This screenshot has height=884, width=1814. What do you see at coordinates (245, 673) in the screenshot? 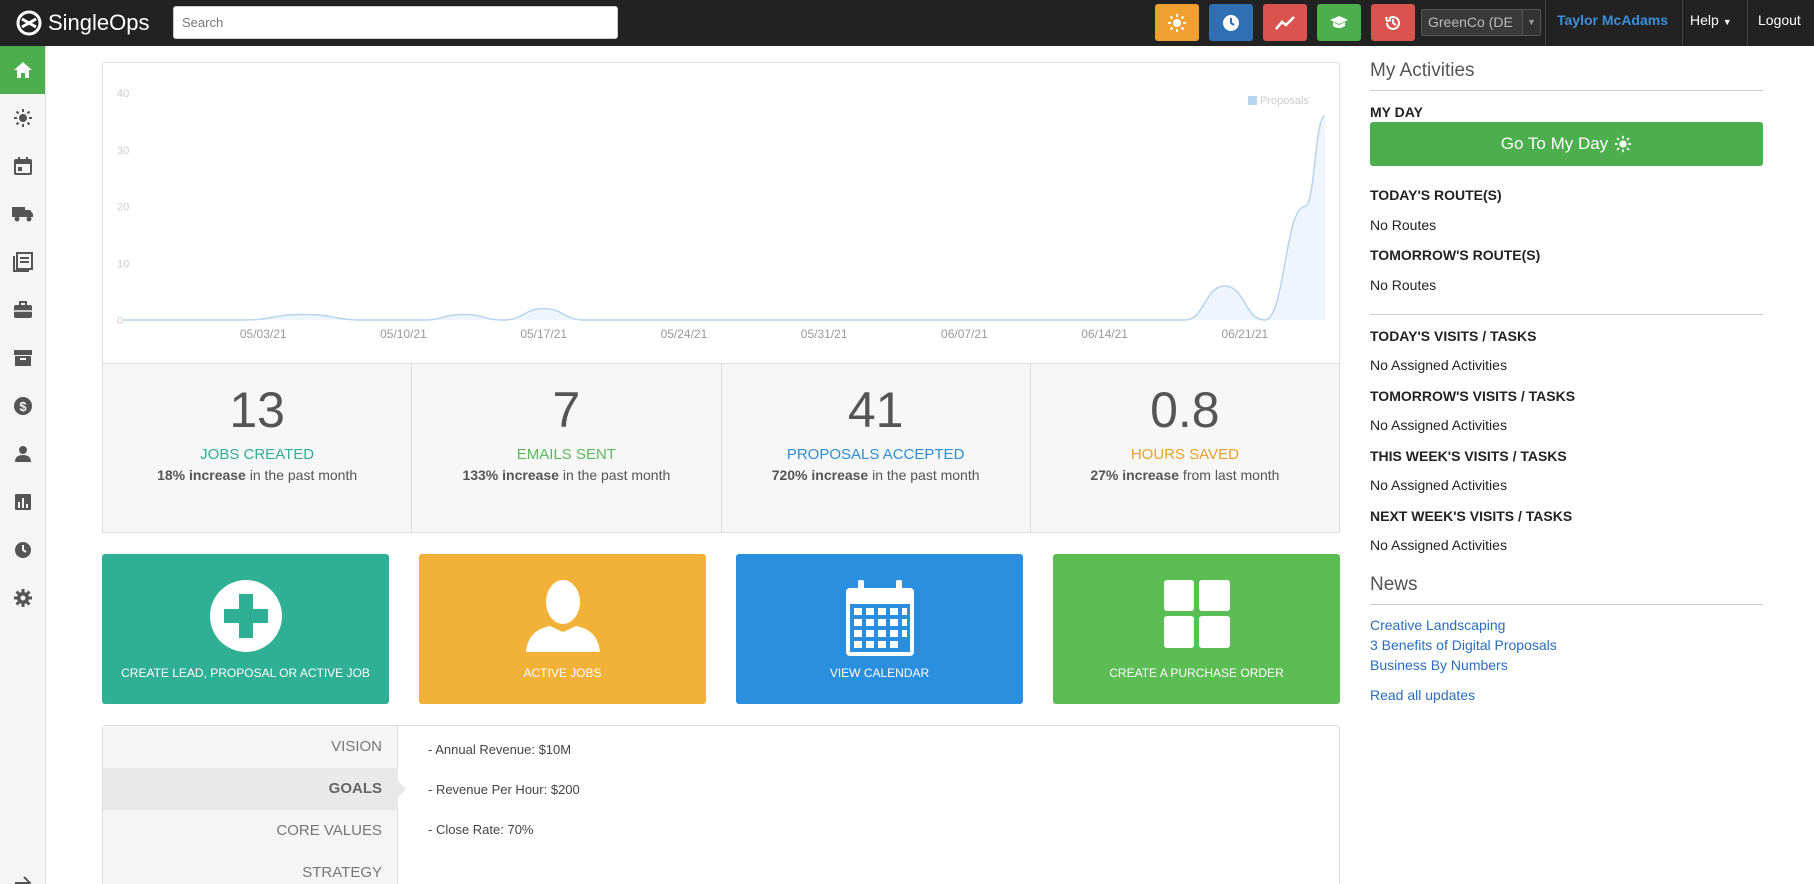
I see `tile-label: CREATE LEAD, PROPOSAL OR ACTIVE JOB` at bounding box center [245, 673].